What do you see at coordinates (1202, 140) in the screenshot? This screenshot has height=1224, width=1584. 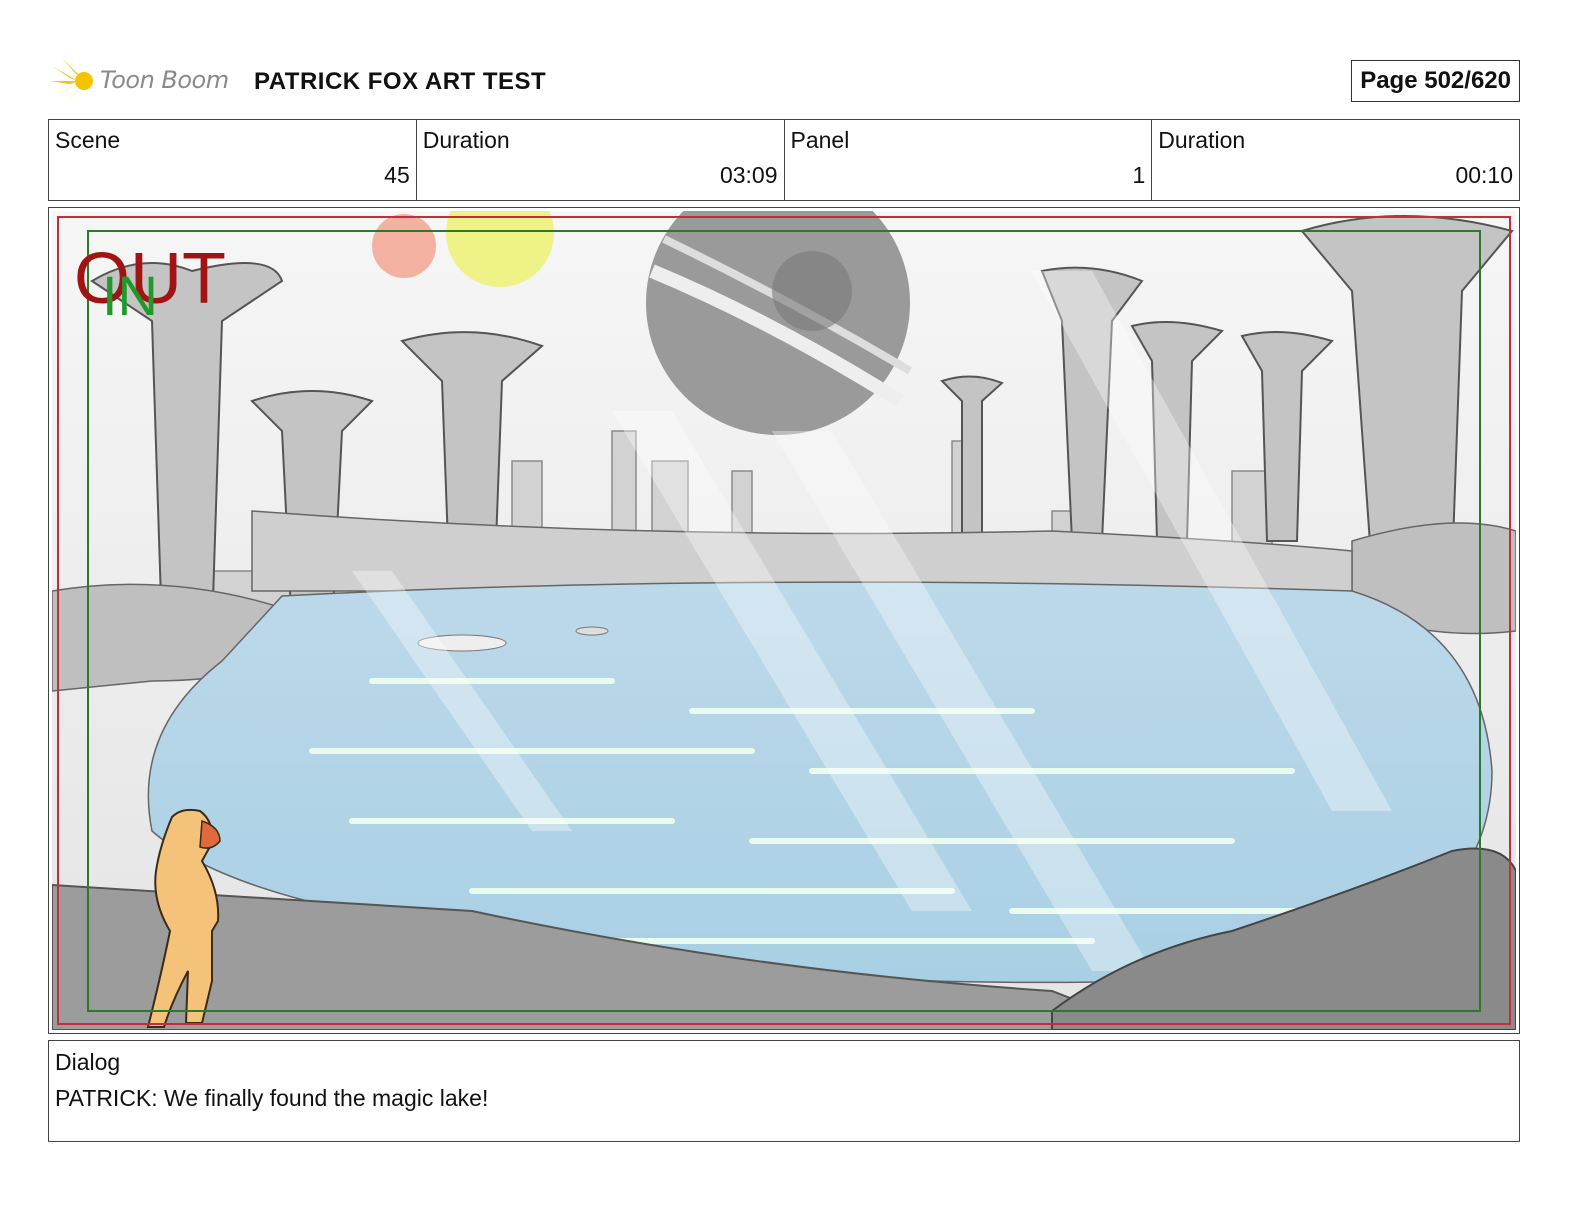 I see `panel-duration-label: Duration` at bounding box center [1202, 140].